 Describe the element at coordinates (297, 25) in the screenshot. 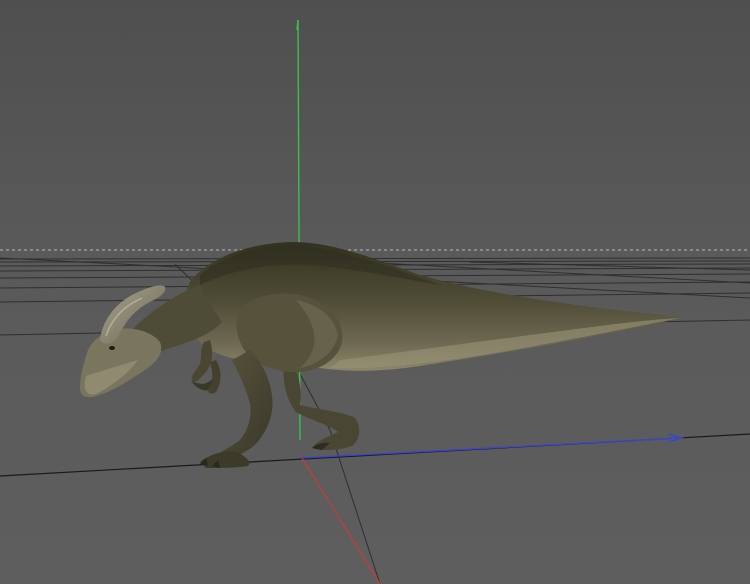

I see `y-axis-tip` at that location.